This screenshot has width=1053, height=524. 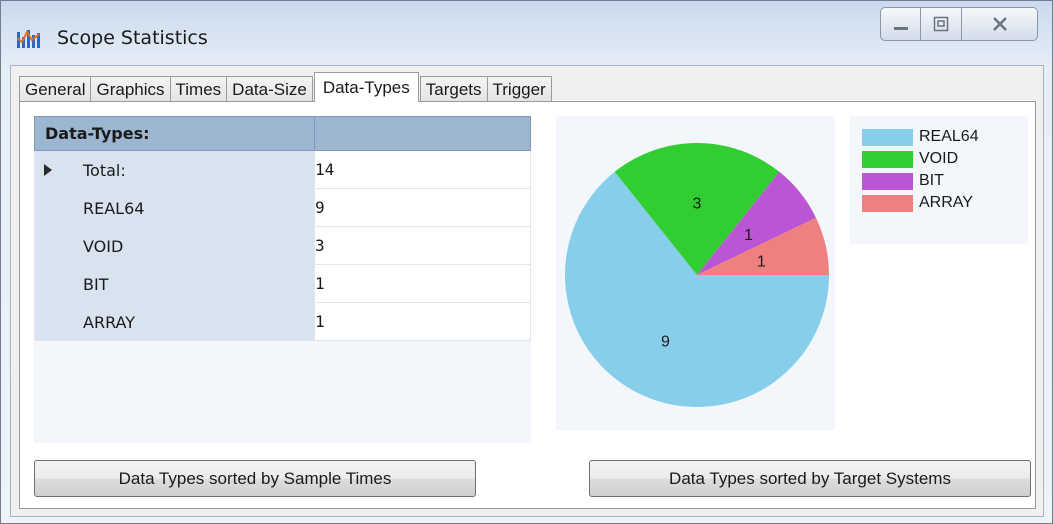 I want to click on row-name-cell: Total:, so click(x=174, y=169).